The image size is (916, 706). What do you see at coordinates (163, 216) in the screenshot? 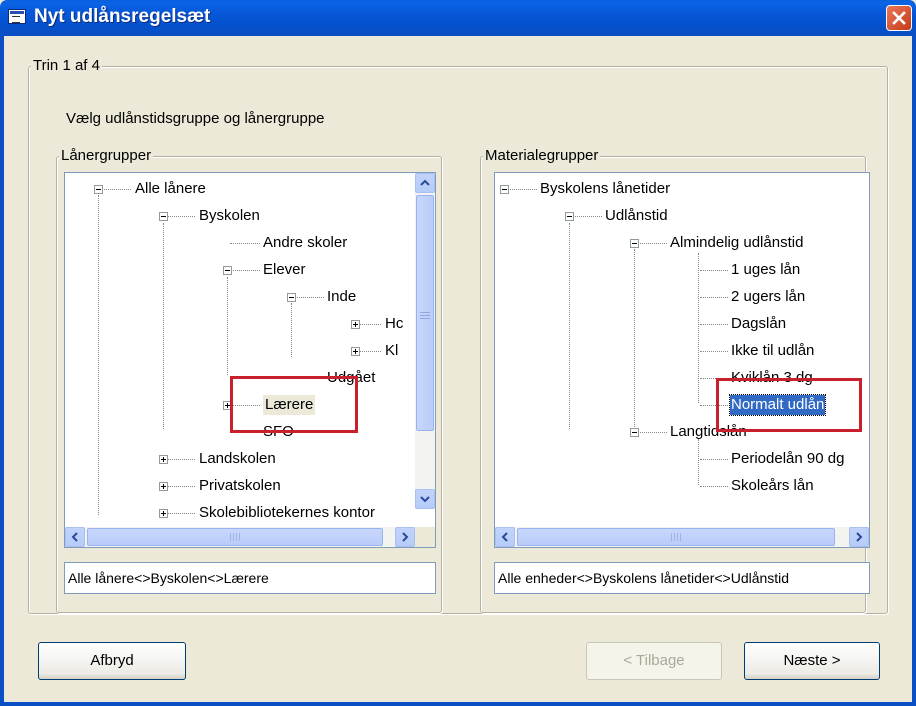
I see `collapse-toggle-byskolen` at bounding box center [163, 216].